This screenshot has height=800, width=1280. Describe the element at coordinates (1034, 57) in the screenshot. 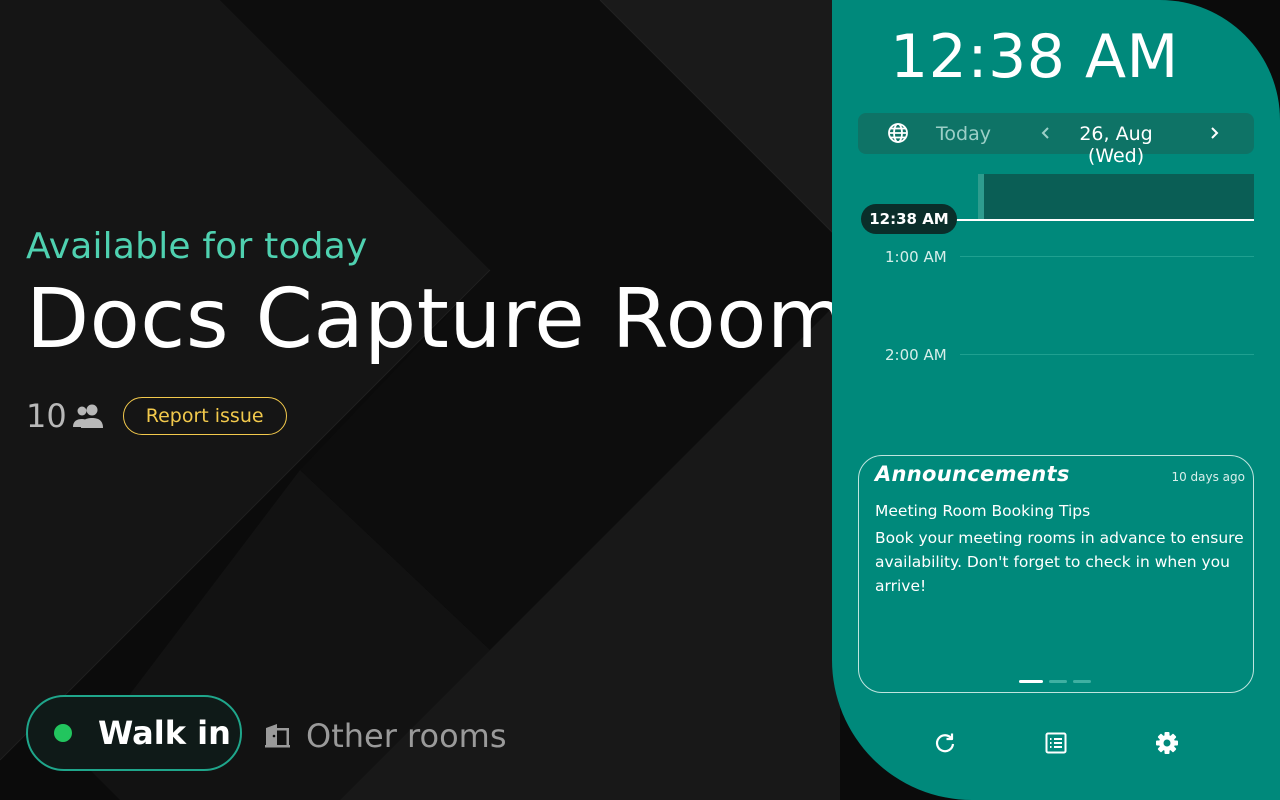

I see `clock: 12:38 AM` at that location.